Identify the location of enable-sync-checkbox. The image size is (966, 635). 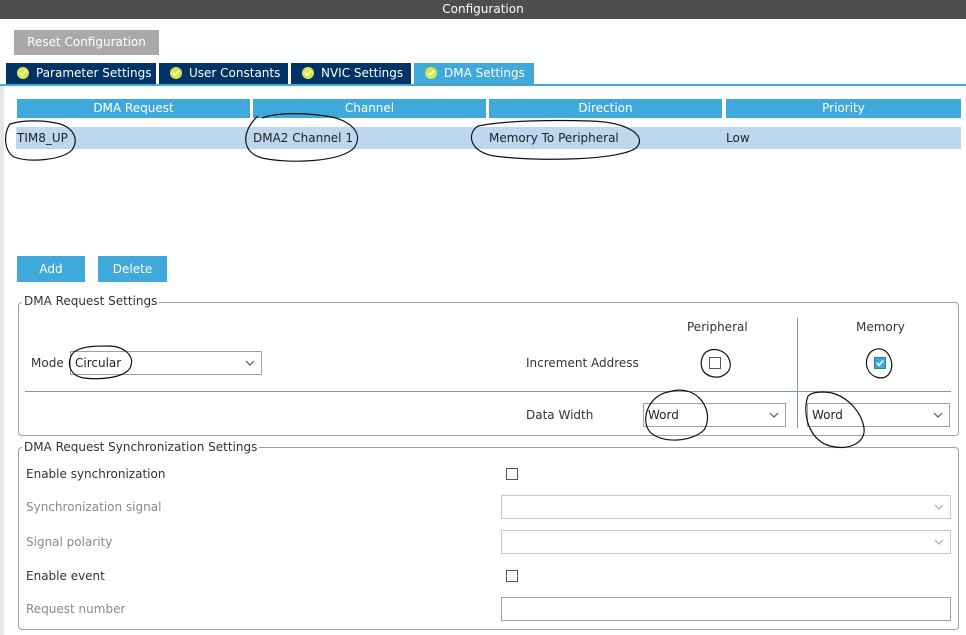
(512, 474).